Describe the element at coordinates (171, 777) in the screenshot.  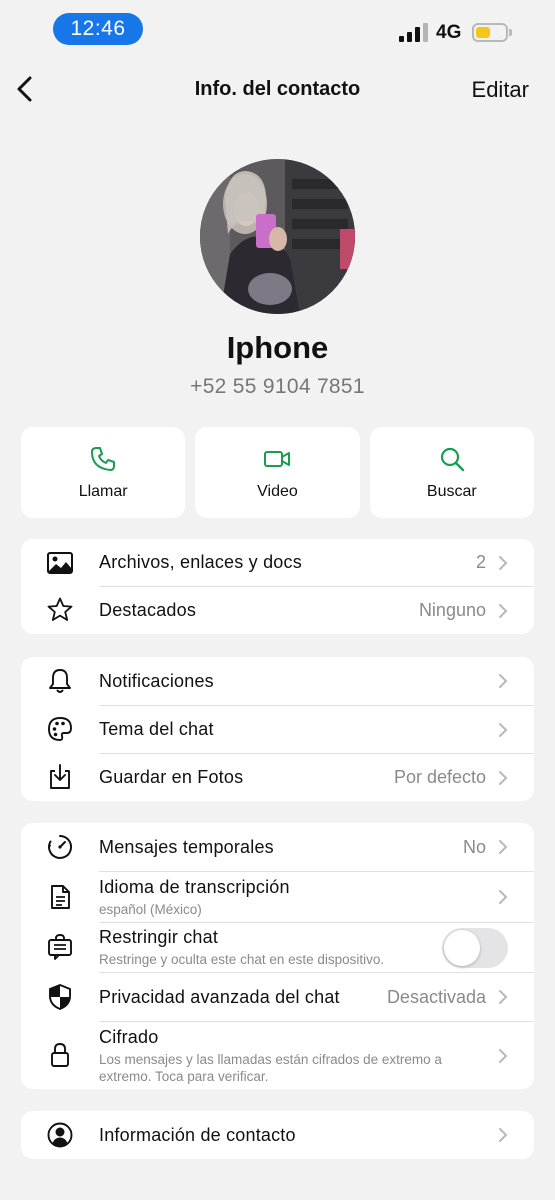
I see `save-to-photos-label: Guardar en Fotos` at that location.